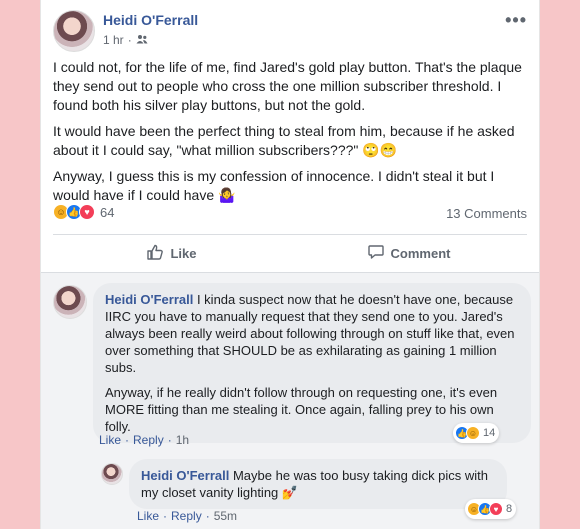 Image resolution: width=580 pixels, height=529 pixels. I want to click on comment-button: Comment, so click(408, 253).